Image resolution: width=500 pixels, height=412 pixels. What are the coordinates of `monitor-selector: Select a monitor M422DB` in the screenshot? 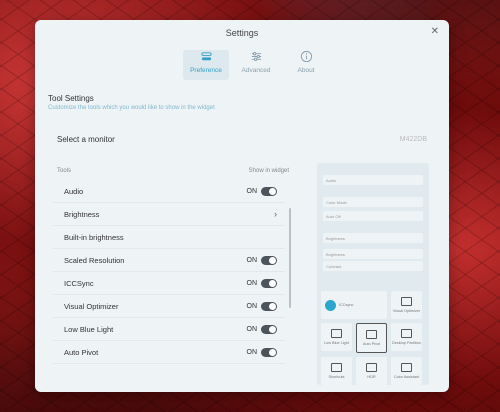 It's located at (242, 139).